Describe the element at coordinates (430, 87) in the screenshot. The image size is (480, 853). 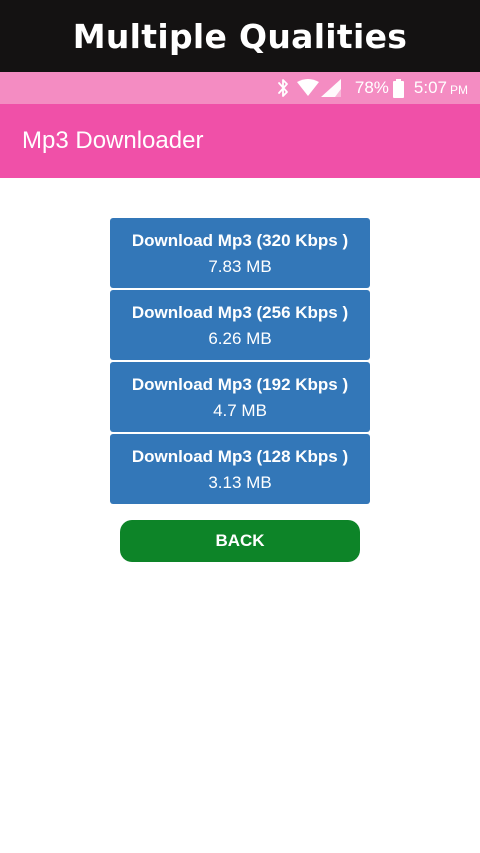
I see `clock-time: 5:07` at that location.